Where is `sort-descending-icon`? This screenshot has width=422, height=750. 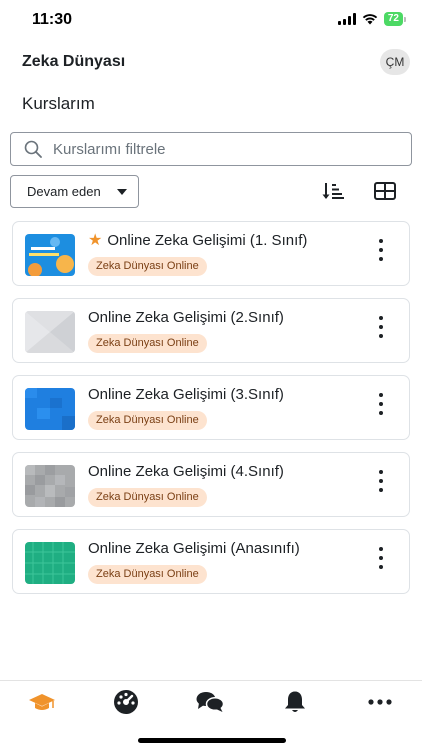 sort-descending-icon is located at coordinates (333, 191).